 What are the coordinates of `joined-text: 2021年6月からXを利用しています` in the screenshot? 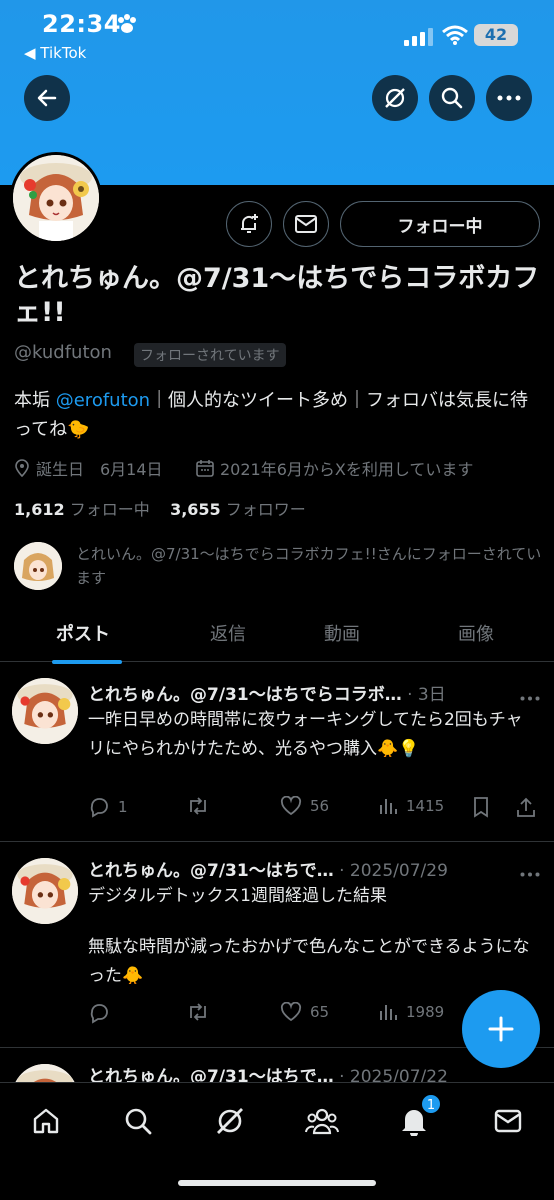 It's located at (347, 469).